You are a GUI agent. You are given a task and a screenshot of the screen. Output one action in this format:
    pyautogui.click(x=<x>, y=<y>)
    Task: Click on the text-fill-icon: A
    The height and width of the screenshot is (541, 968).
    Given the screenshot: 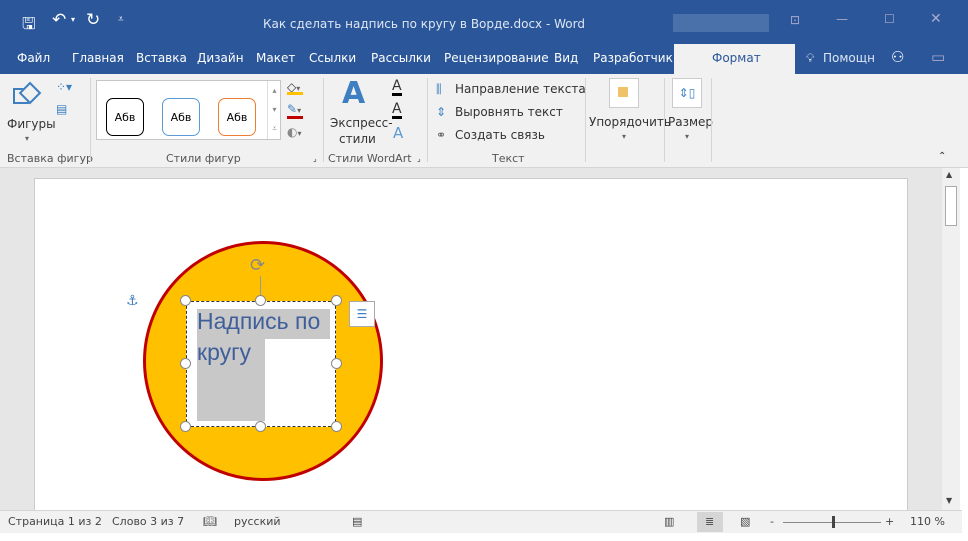 What is the action you would take?
    pyautogui.click(x=397, y=87)
    